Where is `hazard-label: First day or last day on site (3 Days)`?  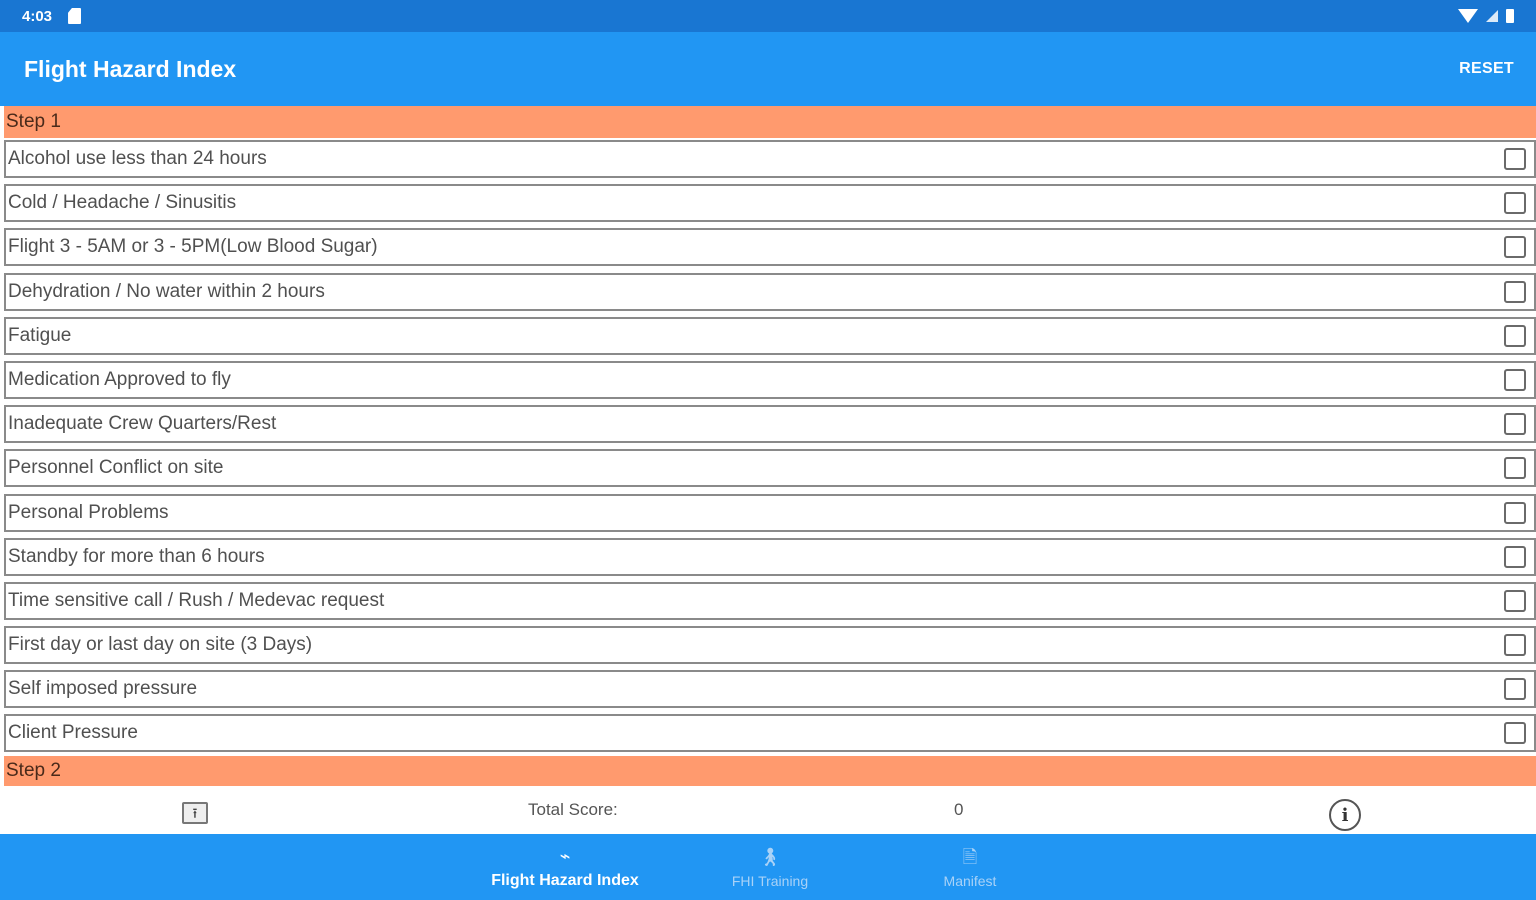
hazard-label: First day or last day on site (3 Days) is located at coordinates (160, 645).